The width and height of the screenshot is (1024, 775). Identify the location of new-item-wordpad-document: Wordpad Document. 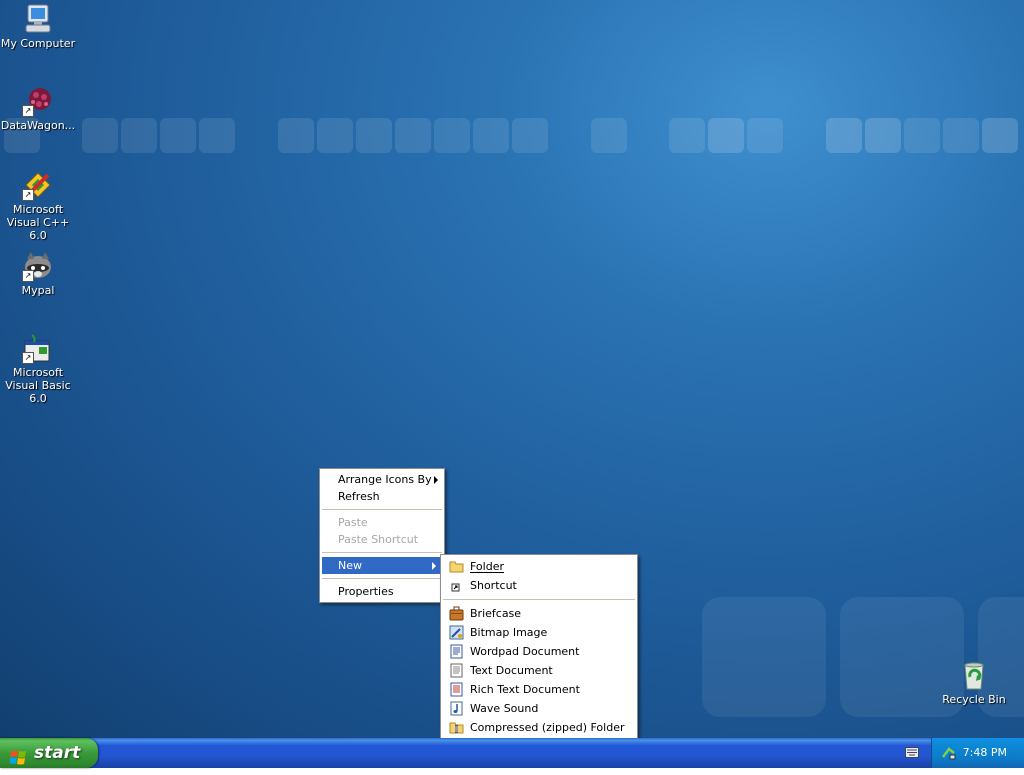
(539, 651).